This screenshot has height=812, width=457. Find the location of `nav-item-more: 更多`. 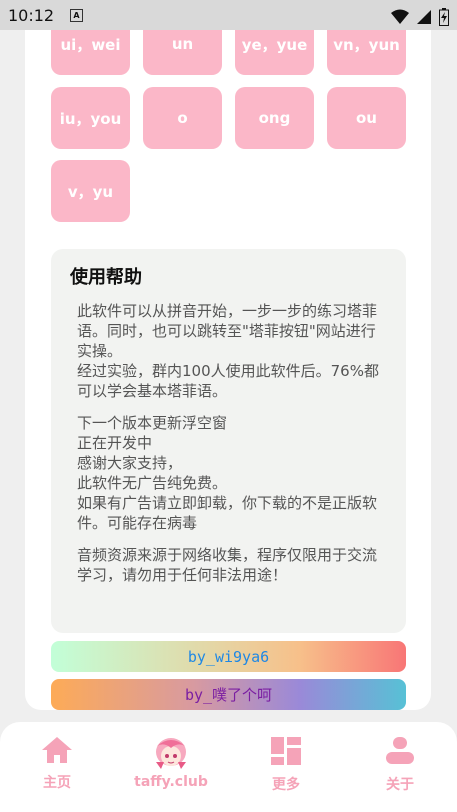

nav-item-more: 更多 is located at coordinates (286, 765).